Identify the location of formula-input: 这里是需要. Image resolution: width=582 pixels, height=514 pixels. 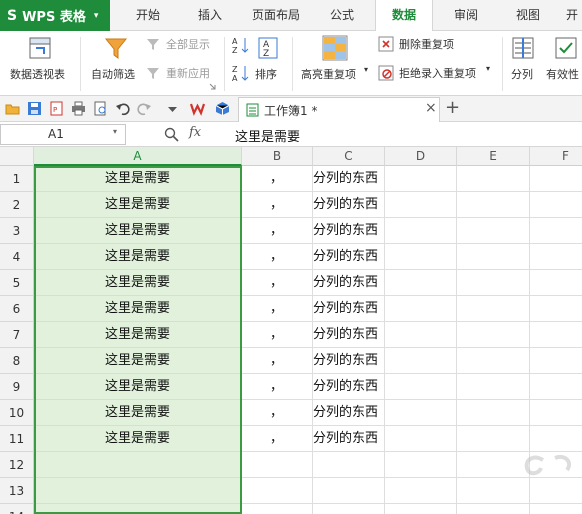
(267, 135).